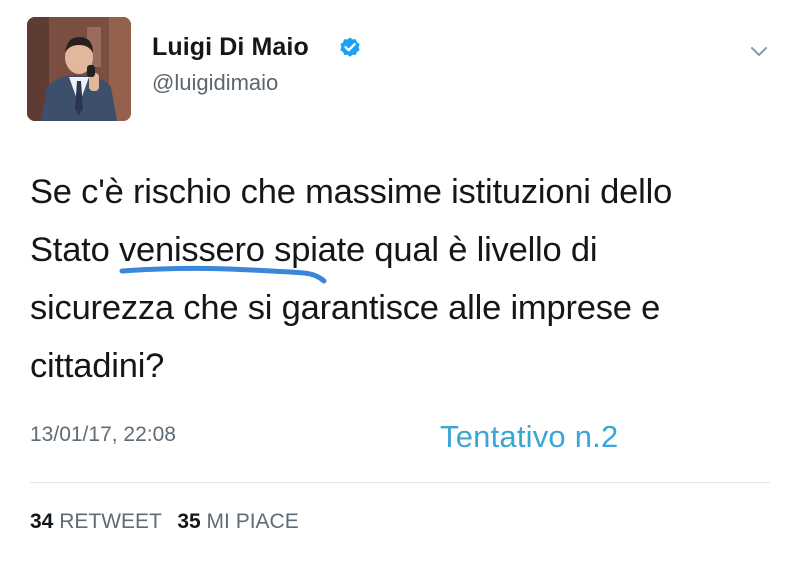 The image size is (800, 566). I want to click on divider, so click(400, 482).